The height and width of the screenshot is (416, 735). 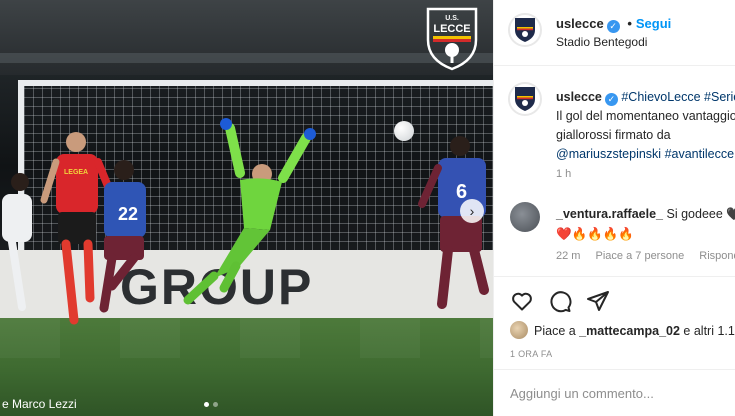 What do you see at coordinates (601, 42) in the screenshot?
I see `location-link: Stadio Bentegodi` at bounding box center [601, 42].